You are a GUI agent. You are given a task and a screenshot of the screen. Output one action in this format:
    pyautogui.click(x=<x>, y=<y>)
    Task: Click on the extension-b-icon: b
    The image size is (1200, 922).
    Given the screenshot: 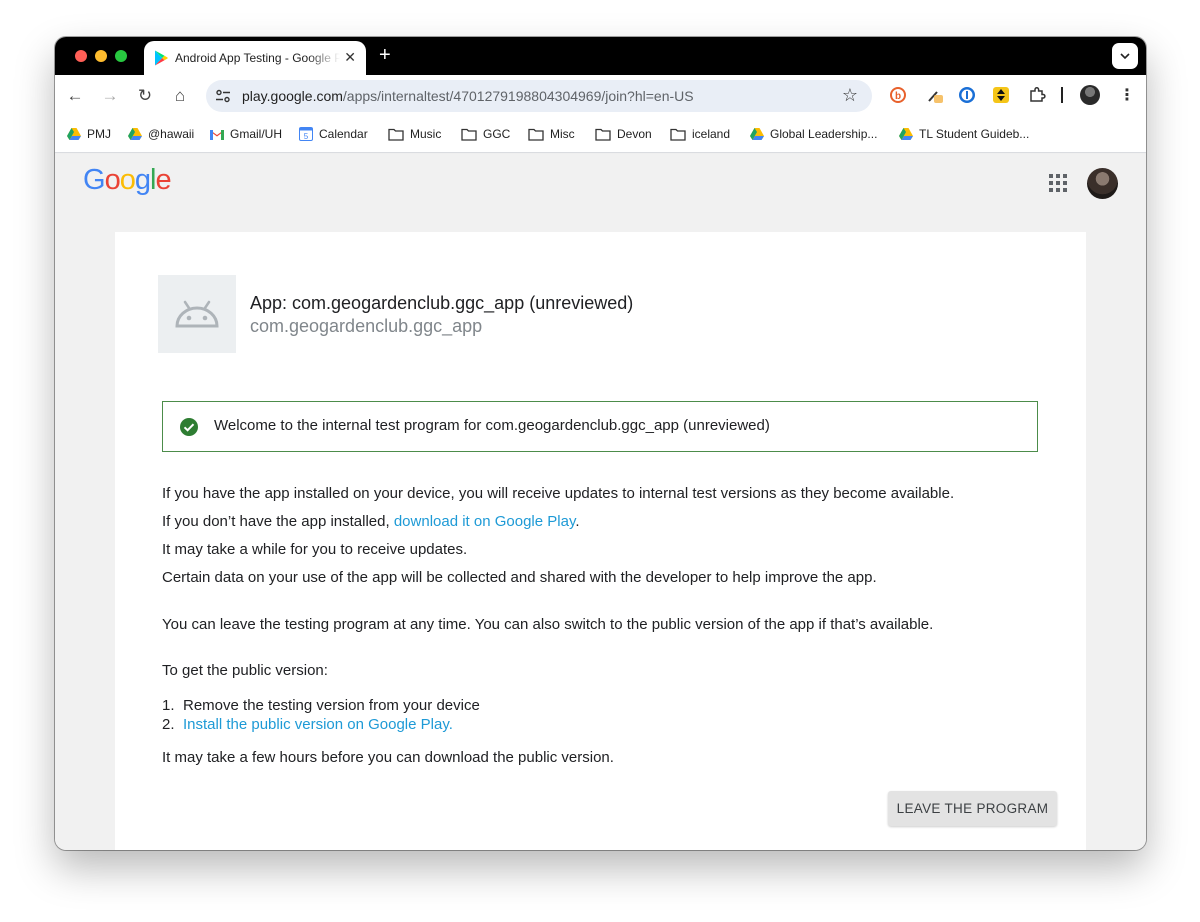 What is the action you would take?
    pyautogui.click(x=898, y=95)
    